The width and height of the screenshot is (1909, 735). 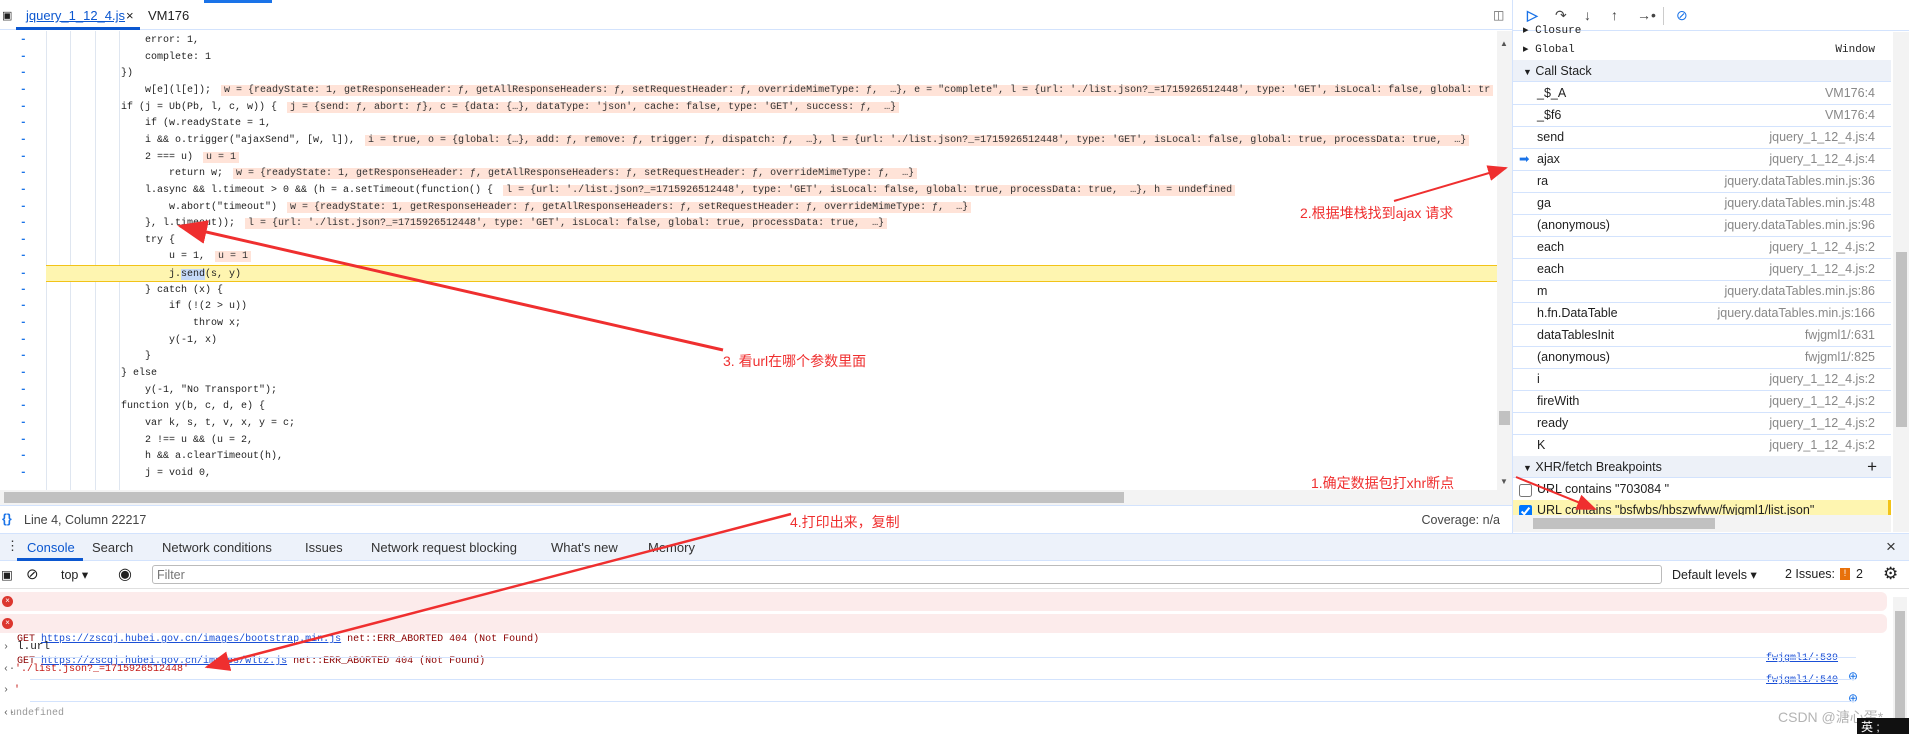 I want to click on breakpoint-checkbox, so click(x=1525, y=490).